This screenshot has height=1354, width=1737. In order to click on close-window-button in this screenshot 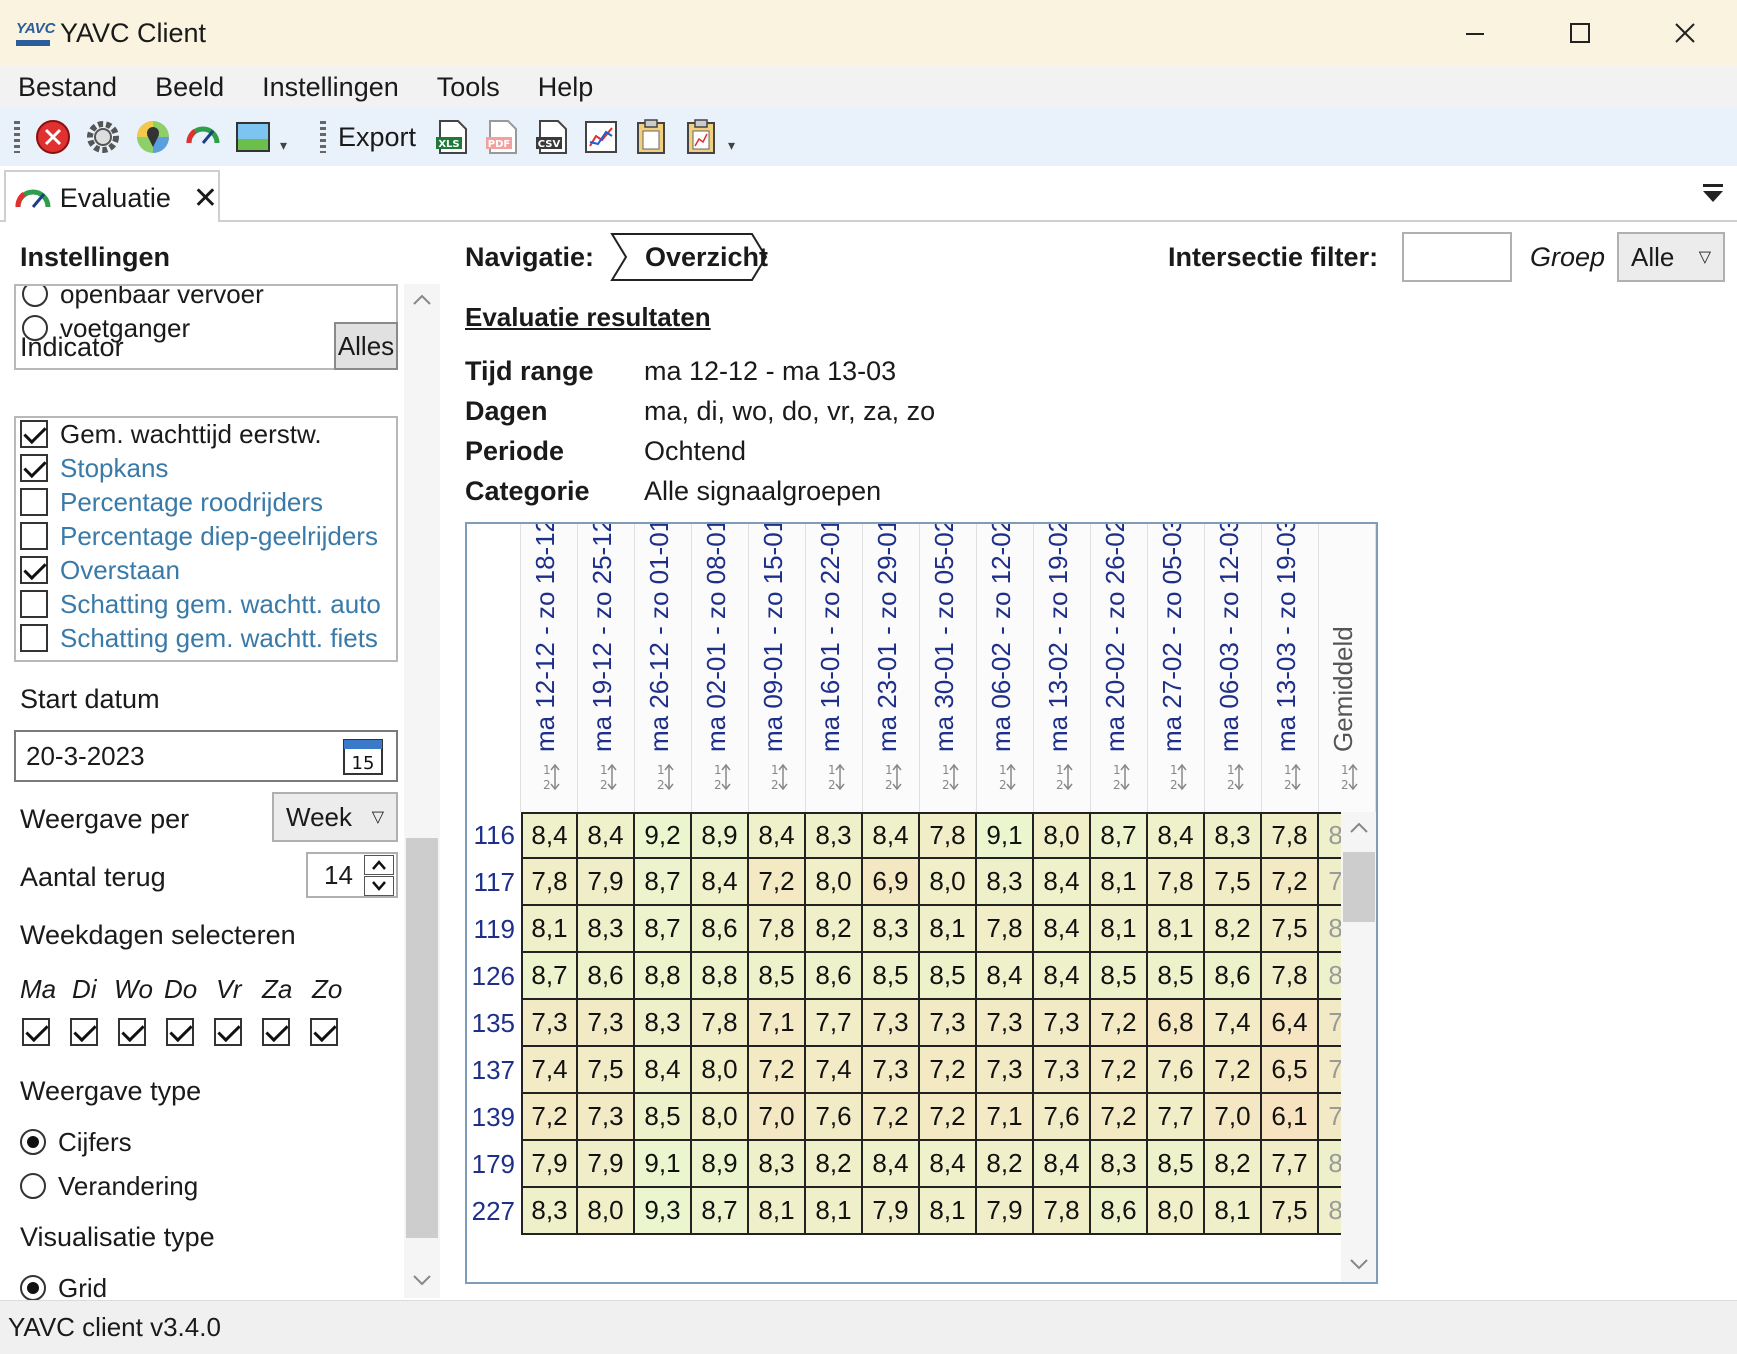, I will do `click(1684, 33)`.